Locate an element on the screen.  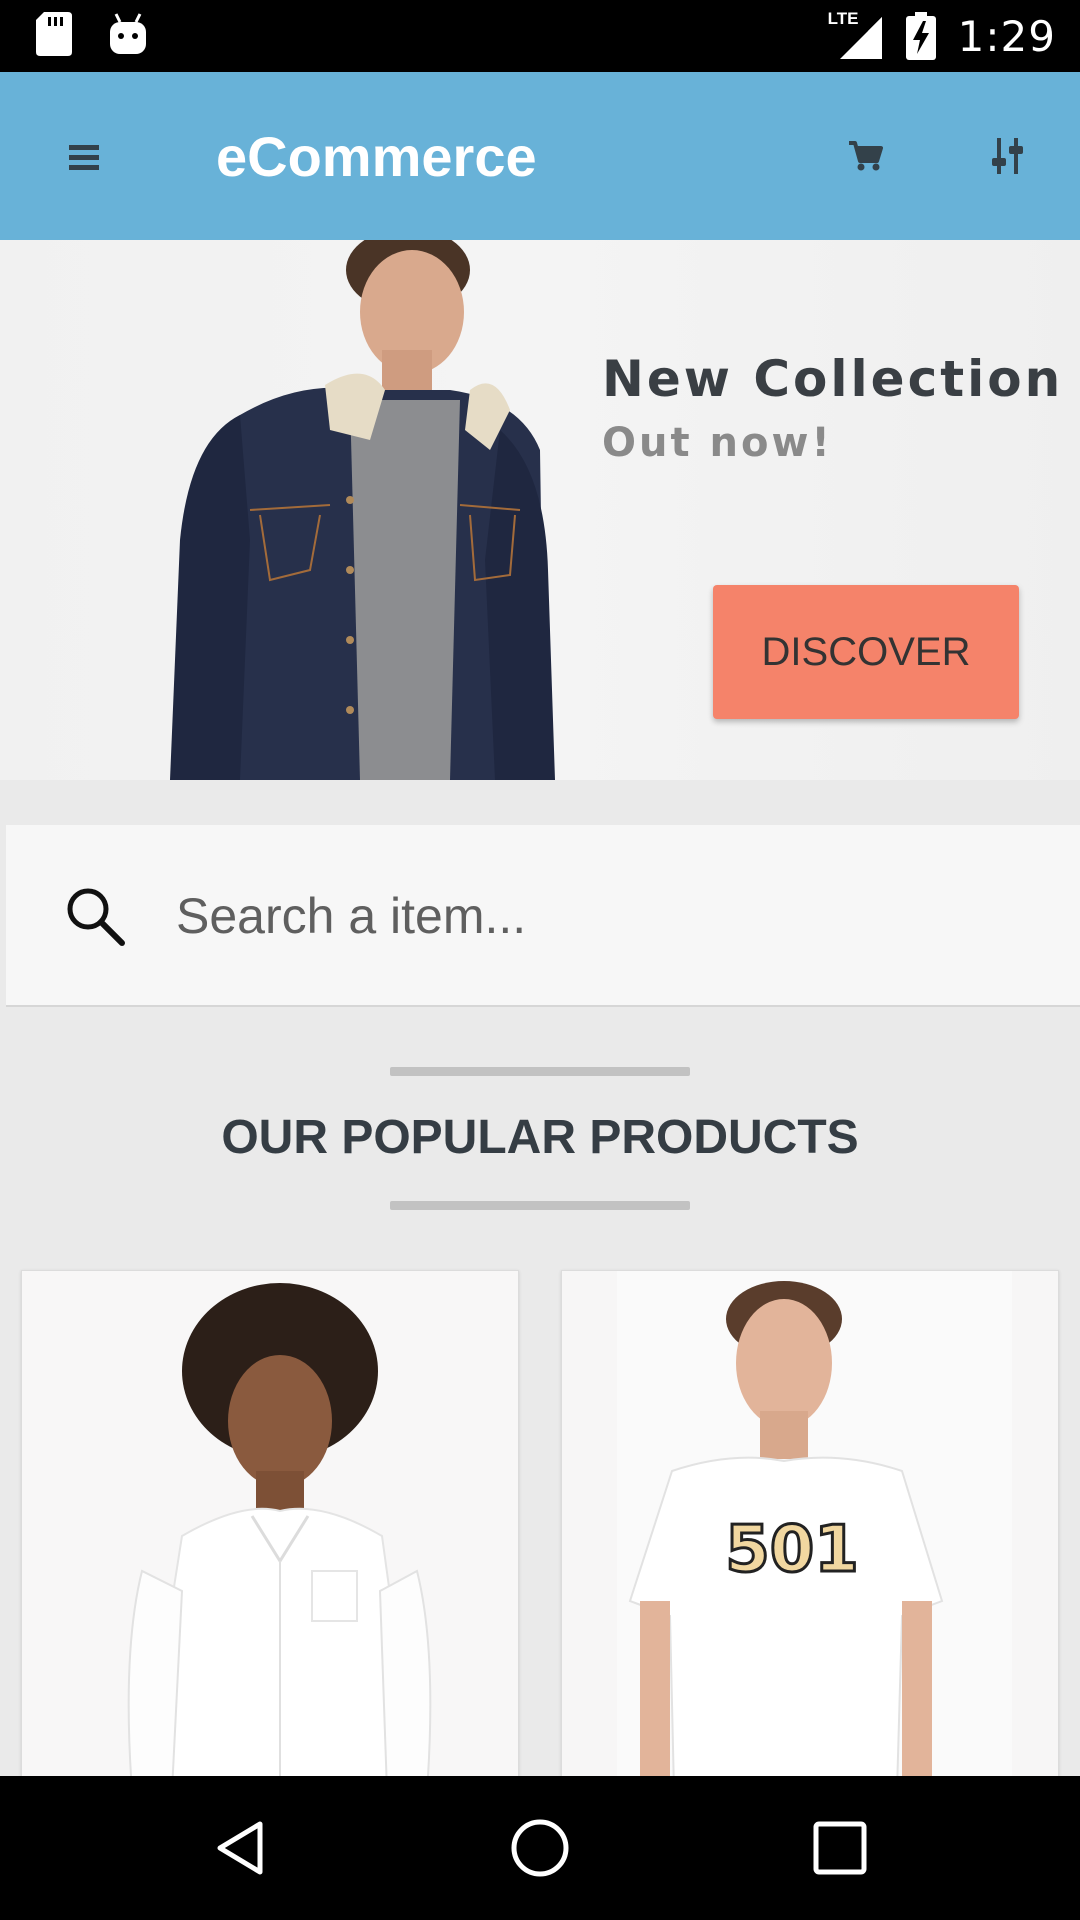
menu-icon is located at coordinates (84, 157).